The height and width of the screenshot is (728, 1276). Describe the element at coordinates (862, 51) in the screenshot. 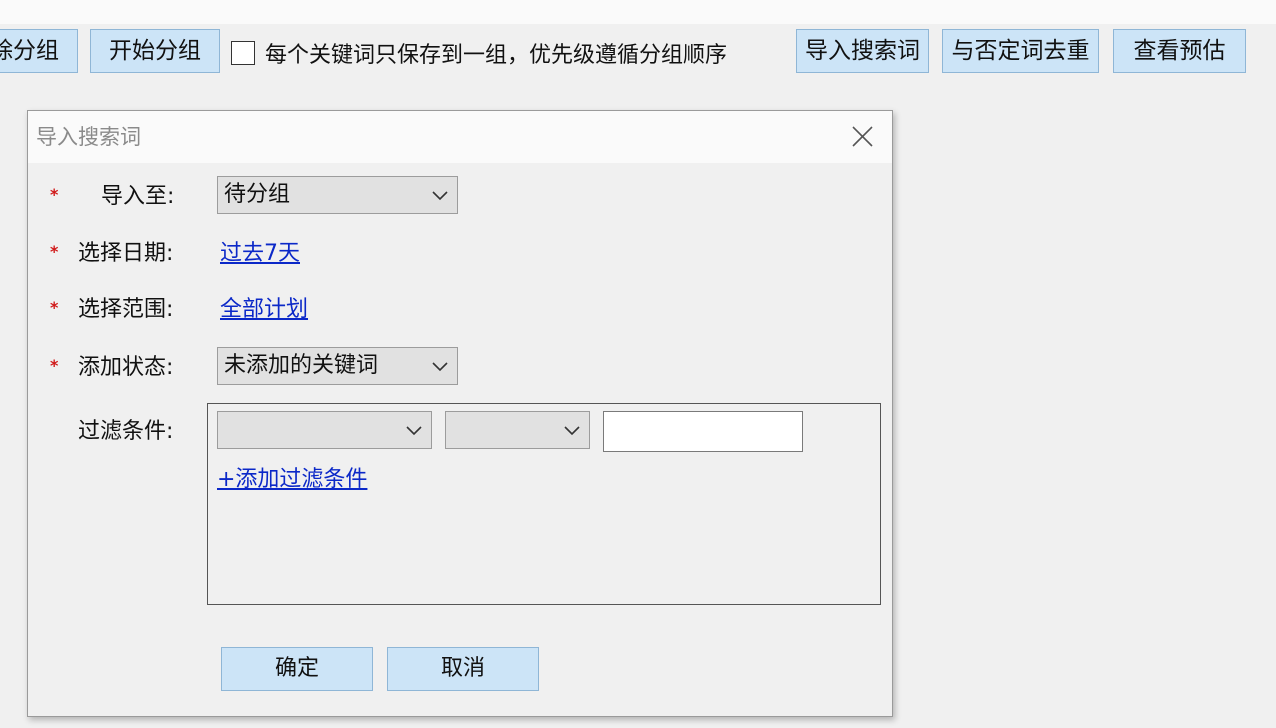

I see `import-search-terms-button: 导入搜索词` at that location.